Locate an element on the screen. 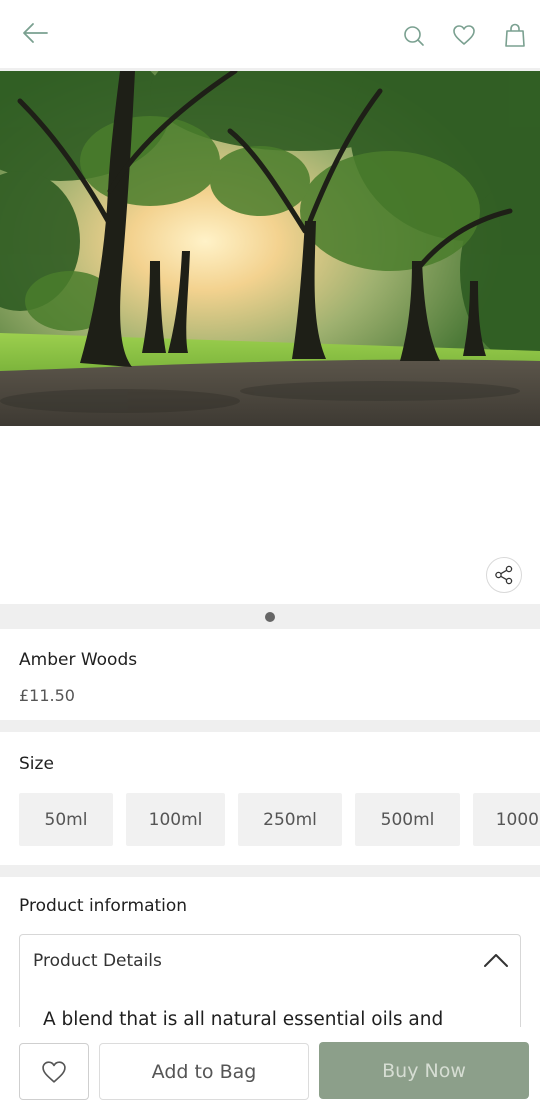  product-name: Amber Woods is located at coordinates (78, 660).